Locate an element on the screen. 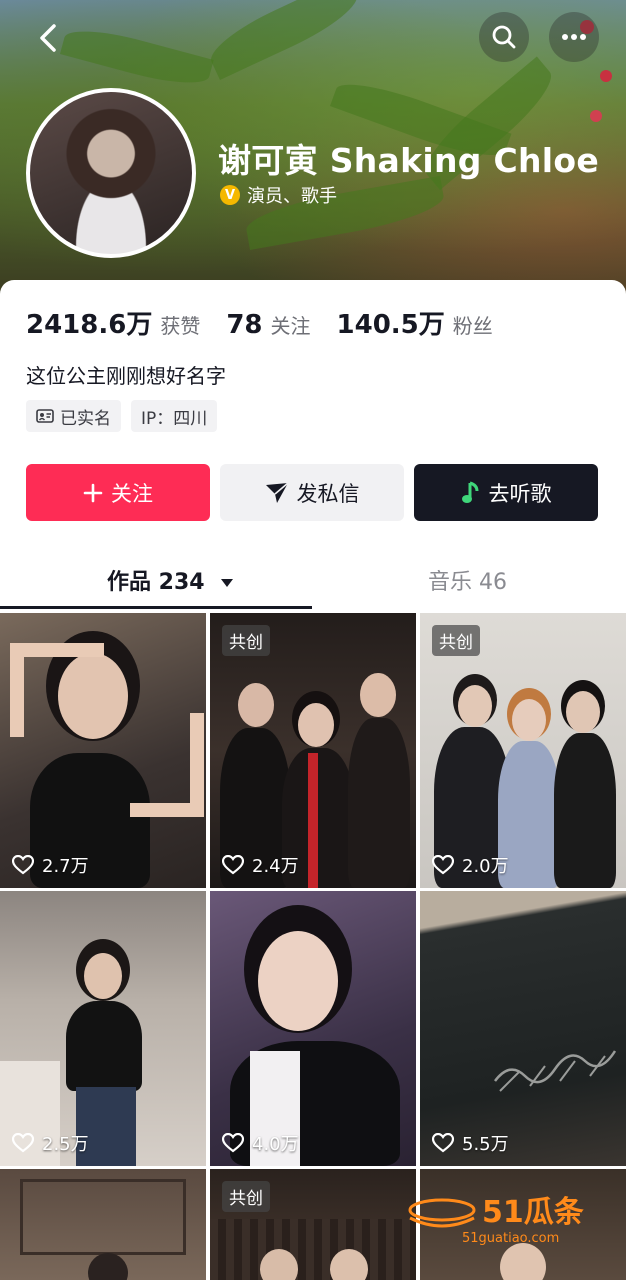  watermark-logo: 51瓜条 51guatiao.com is located at coordinates (504, 1217).